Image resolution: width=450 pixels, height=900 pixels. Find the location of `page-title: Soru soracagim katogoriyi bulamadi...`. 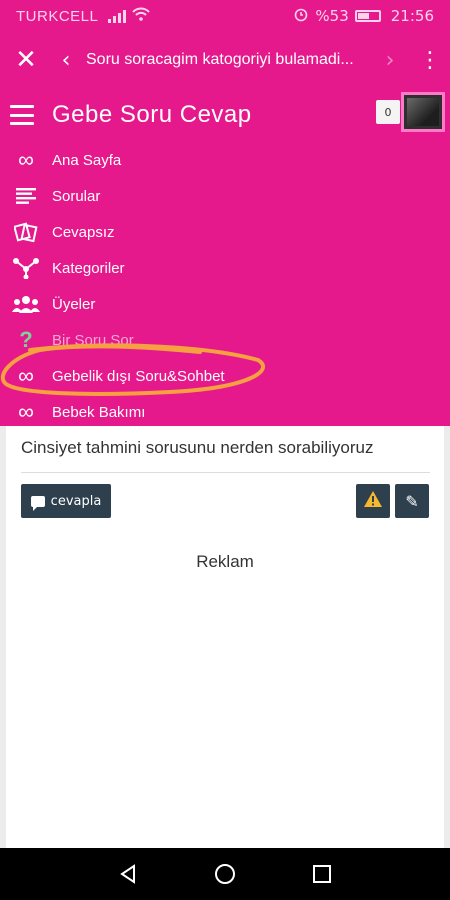

page-title: Soru soracagim katogoriyi bulamadi... is located at coordinates (220, 59).